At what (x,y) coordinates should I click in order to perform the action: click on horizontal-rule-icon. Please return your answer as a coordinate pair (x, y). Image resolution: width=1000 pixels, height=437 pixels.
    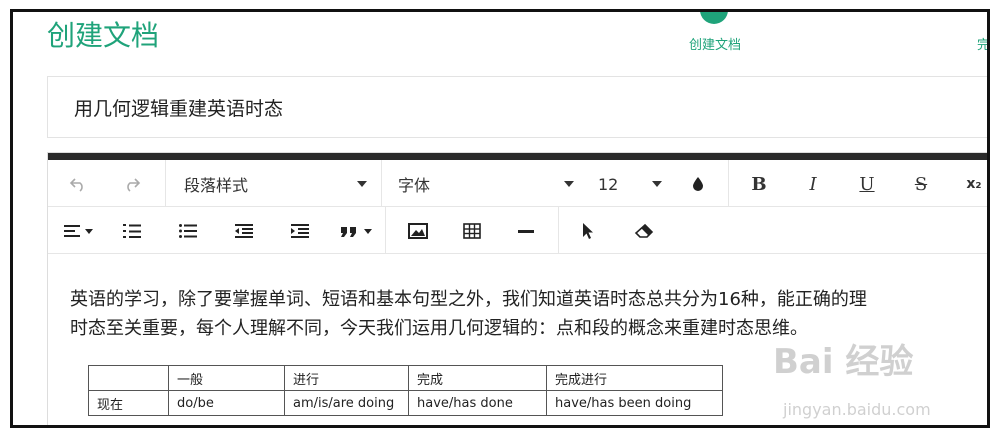
    Looking at the image, I should click on (526, 231).